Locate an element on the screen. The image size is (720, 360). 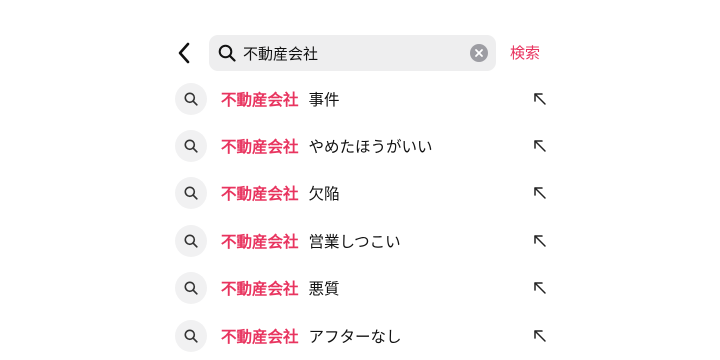
suggestion-text: 不動産会社 営業しつこい is located at coordinates (311, 241).